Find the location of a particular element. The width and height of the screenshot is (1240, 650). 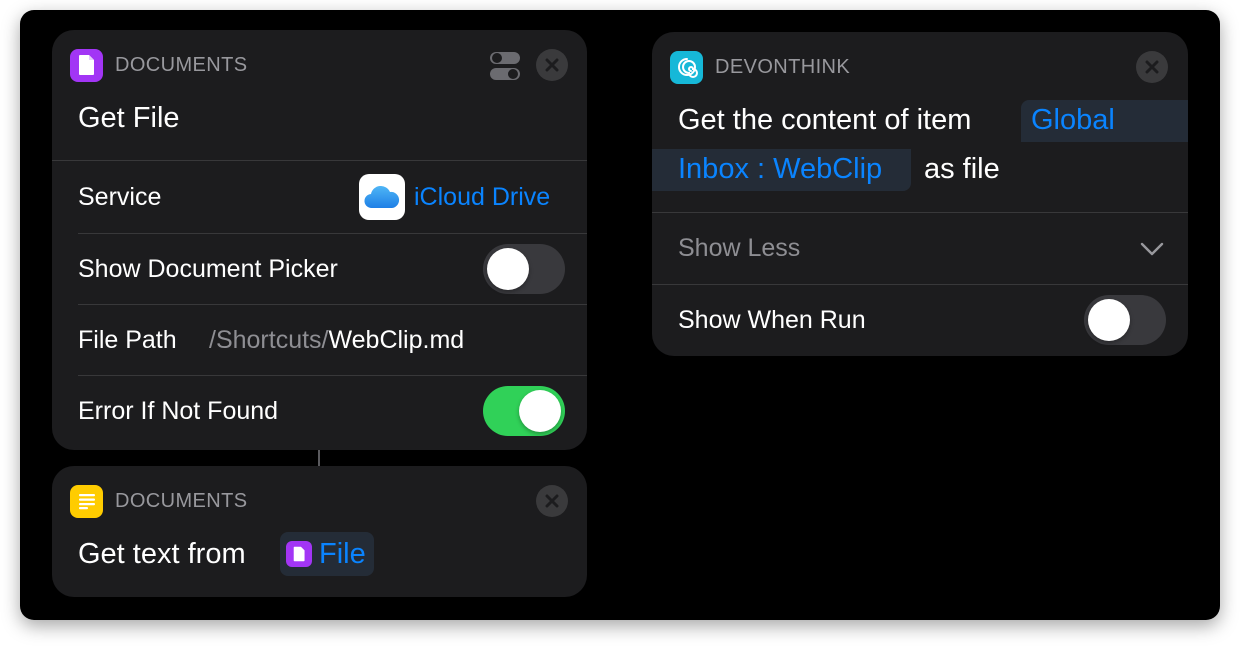

action-title: Get text from is located at coordinates (162, 554).